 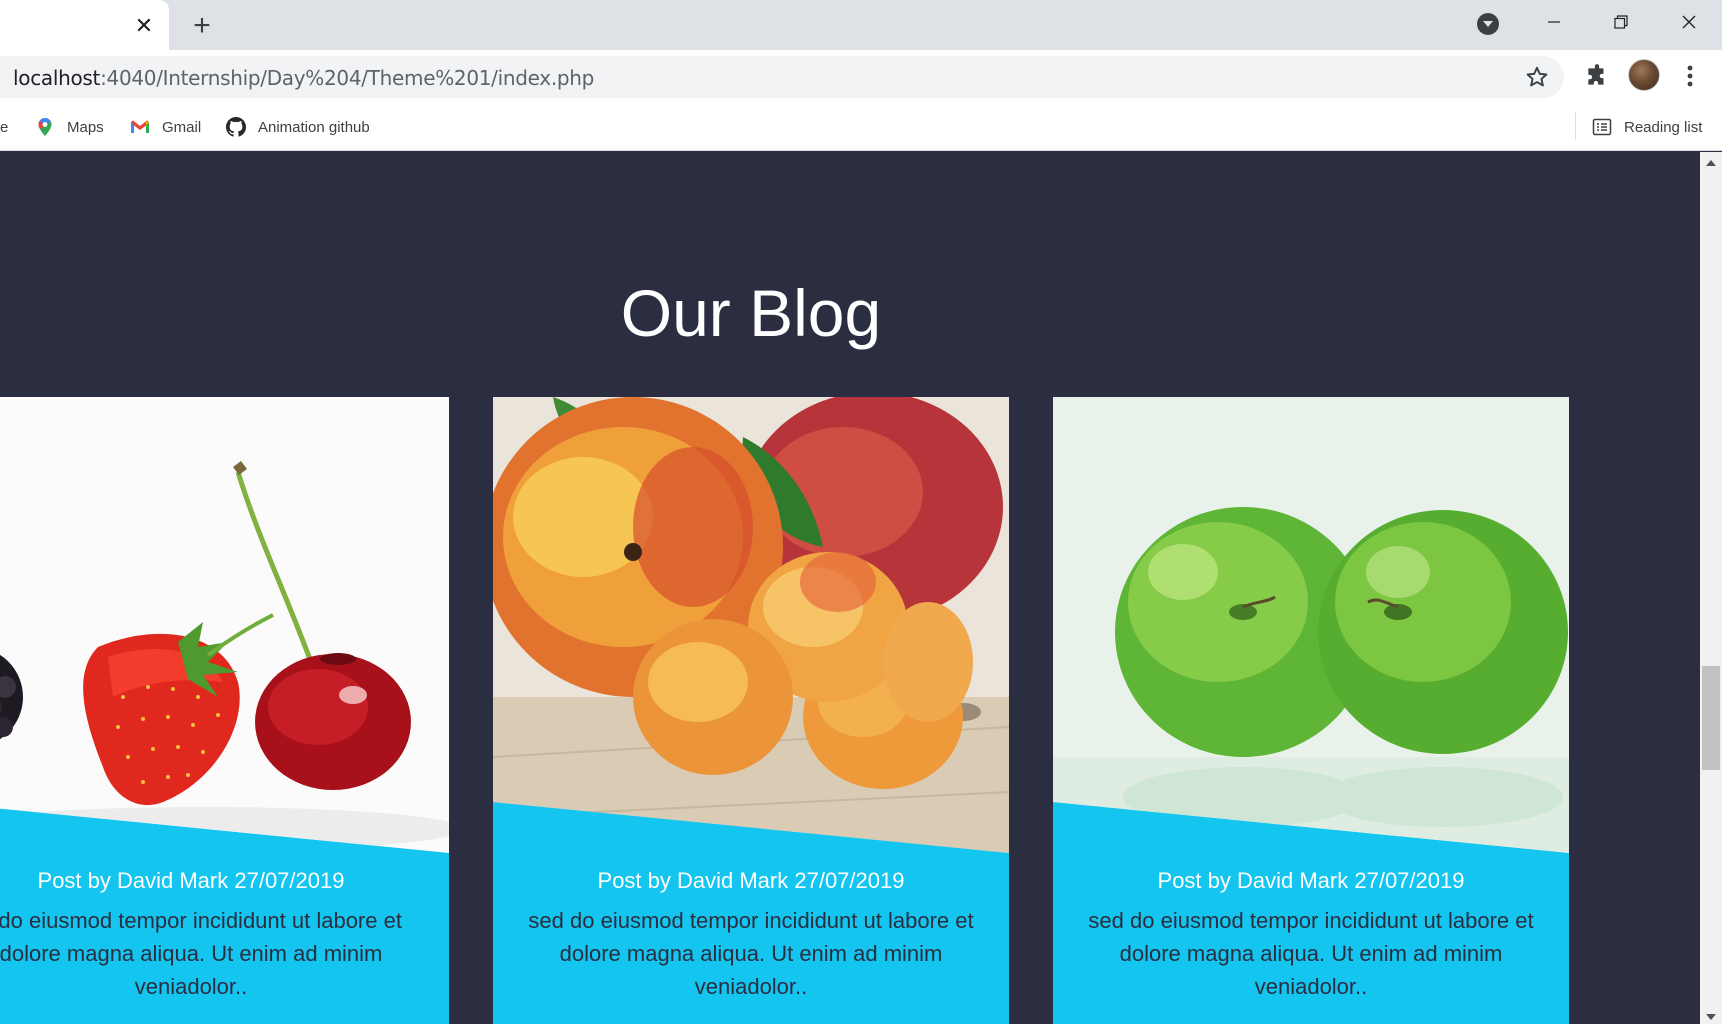 I want to click on bookmark-gmail: Gmail, so click(x=165, y=127).